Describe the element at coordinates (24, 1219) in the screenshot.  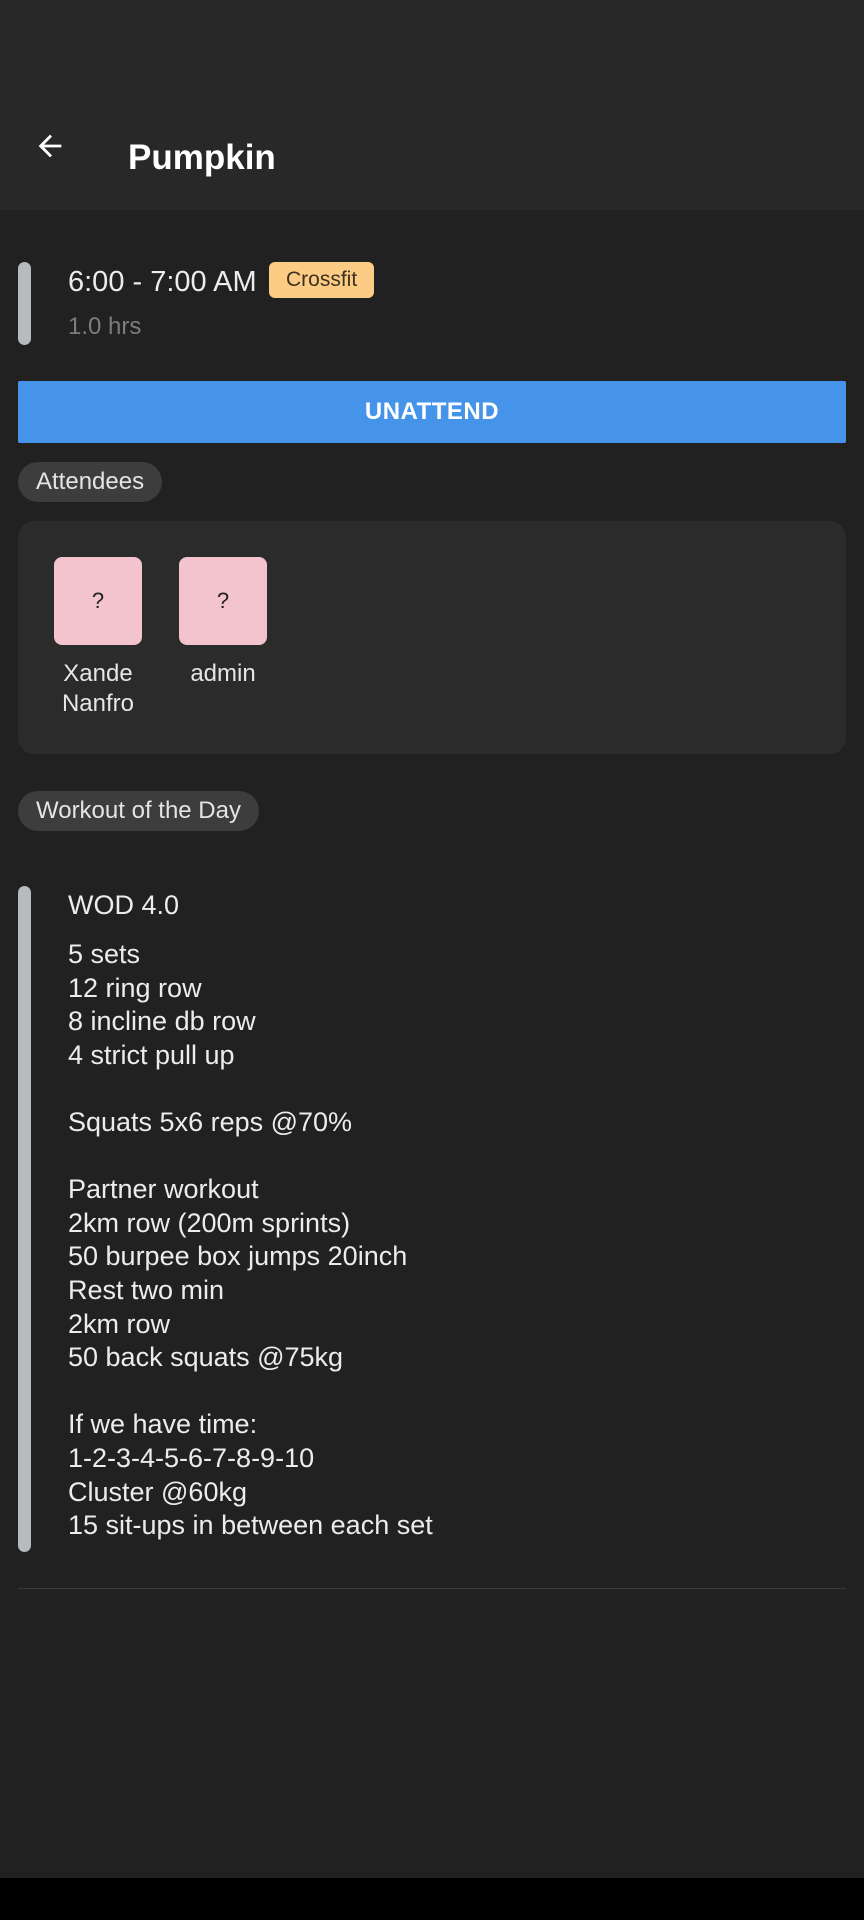
I see `wod-indicator-bar` at that location.